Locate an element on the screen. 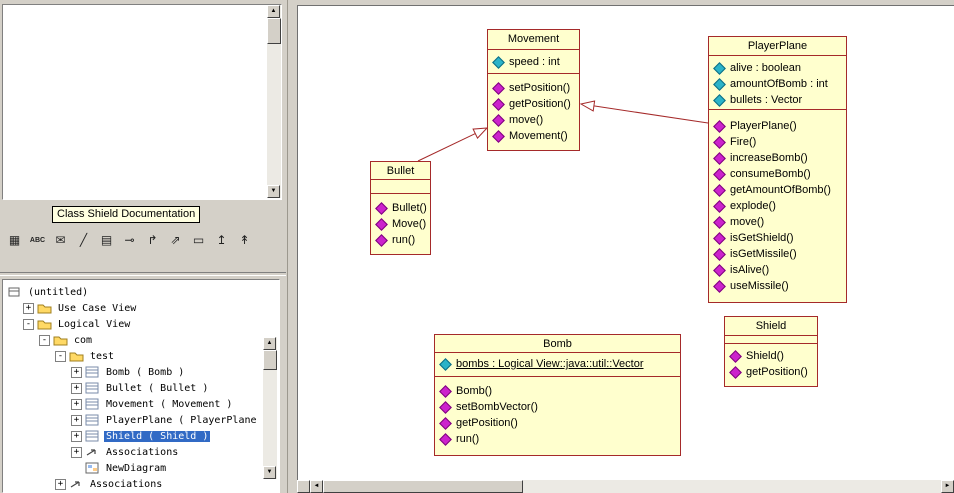  tree-item-bomb: Bomb ( Bomb ) is located at coordinates (141, 372).